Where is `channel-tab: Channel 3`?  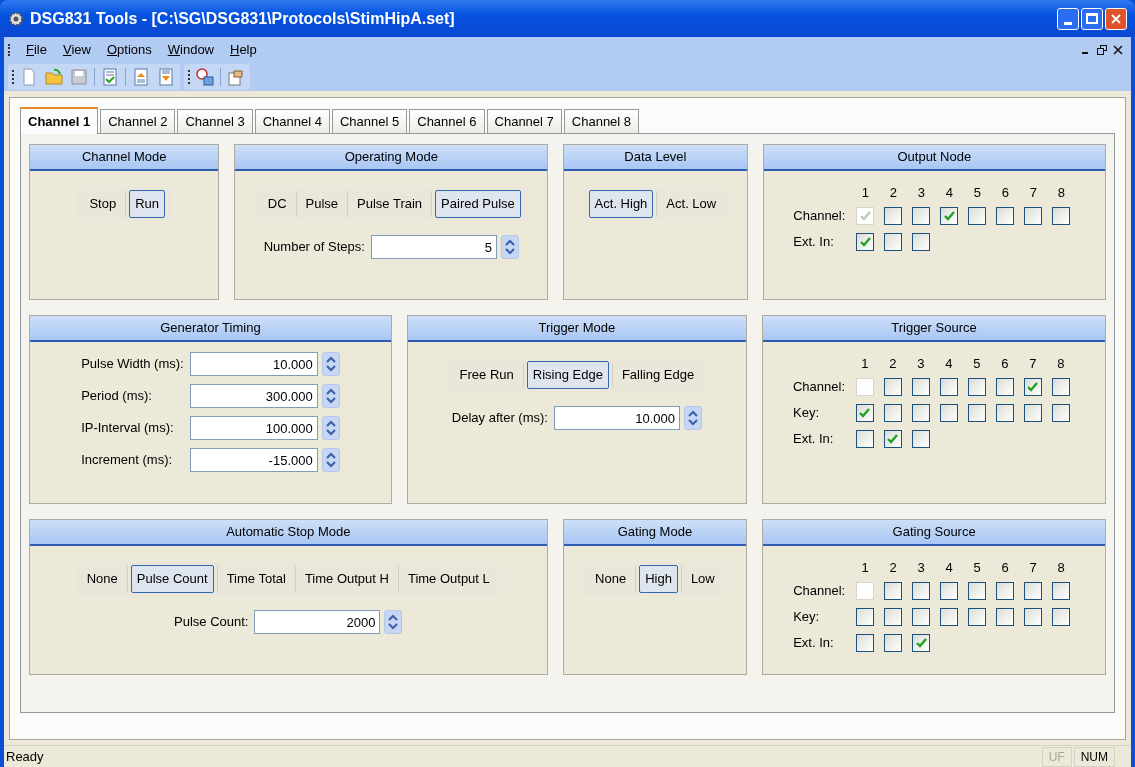 channel-tab: Channel 3 is located at coordinates (215, 121).